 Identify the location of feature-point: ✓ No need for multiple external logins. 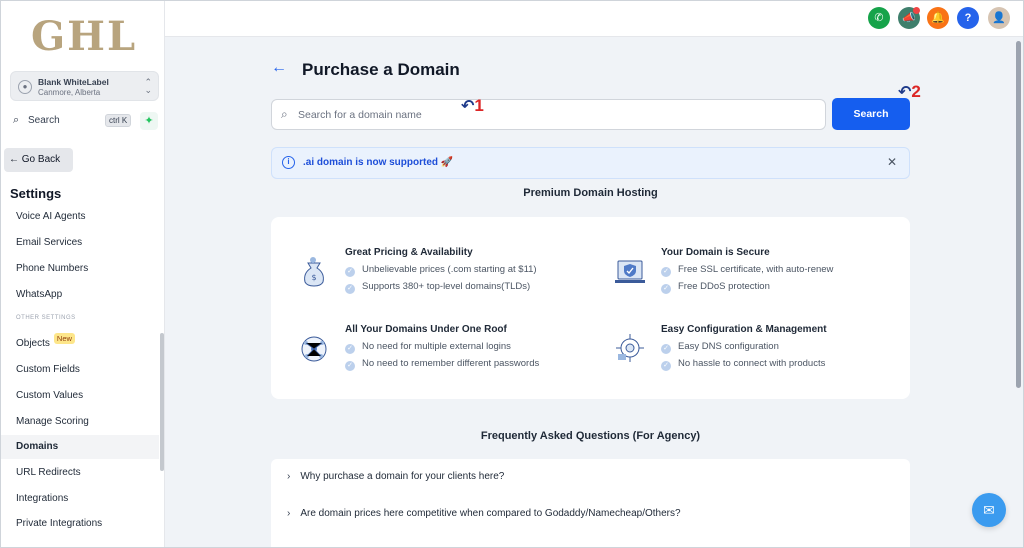
(428, 347).